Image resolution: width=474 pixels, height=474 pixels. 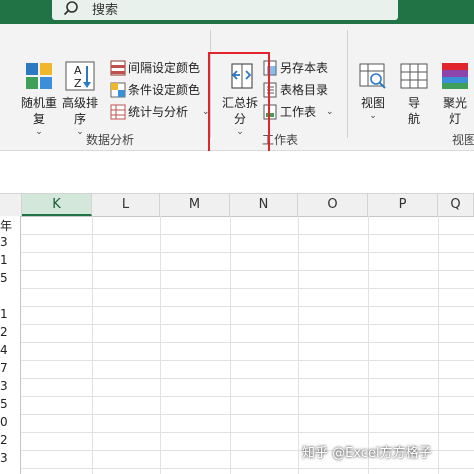 What do you see at coordinates (4, 350) in the screenshot?
I see `row-fragment: 4` at bounding box center [4, 350].